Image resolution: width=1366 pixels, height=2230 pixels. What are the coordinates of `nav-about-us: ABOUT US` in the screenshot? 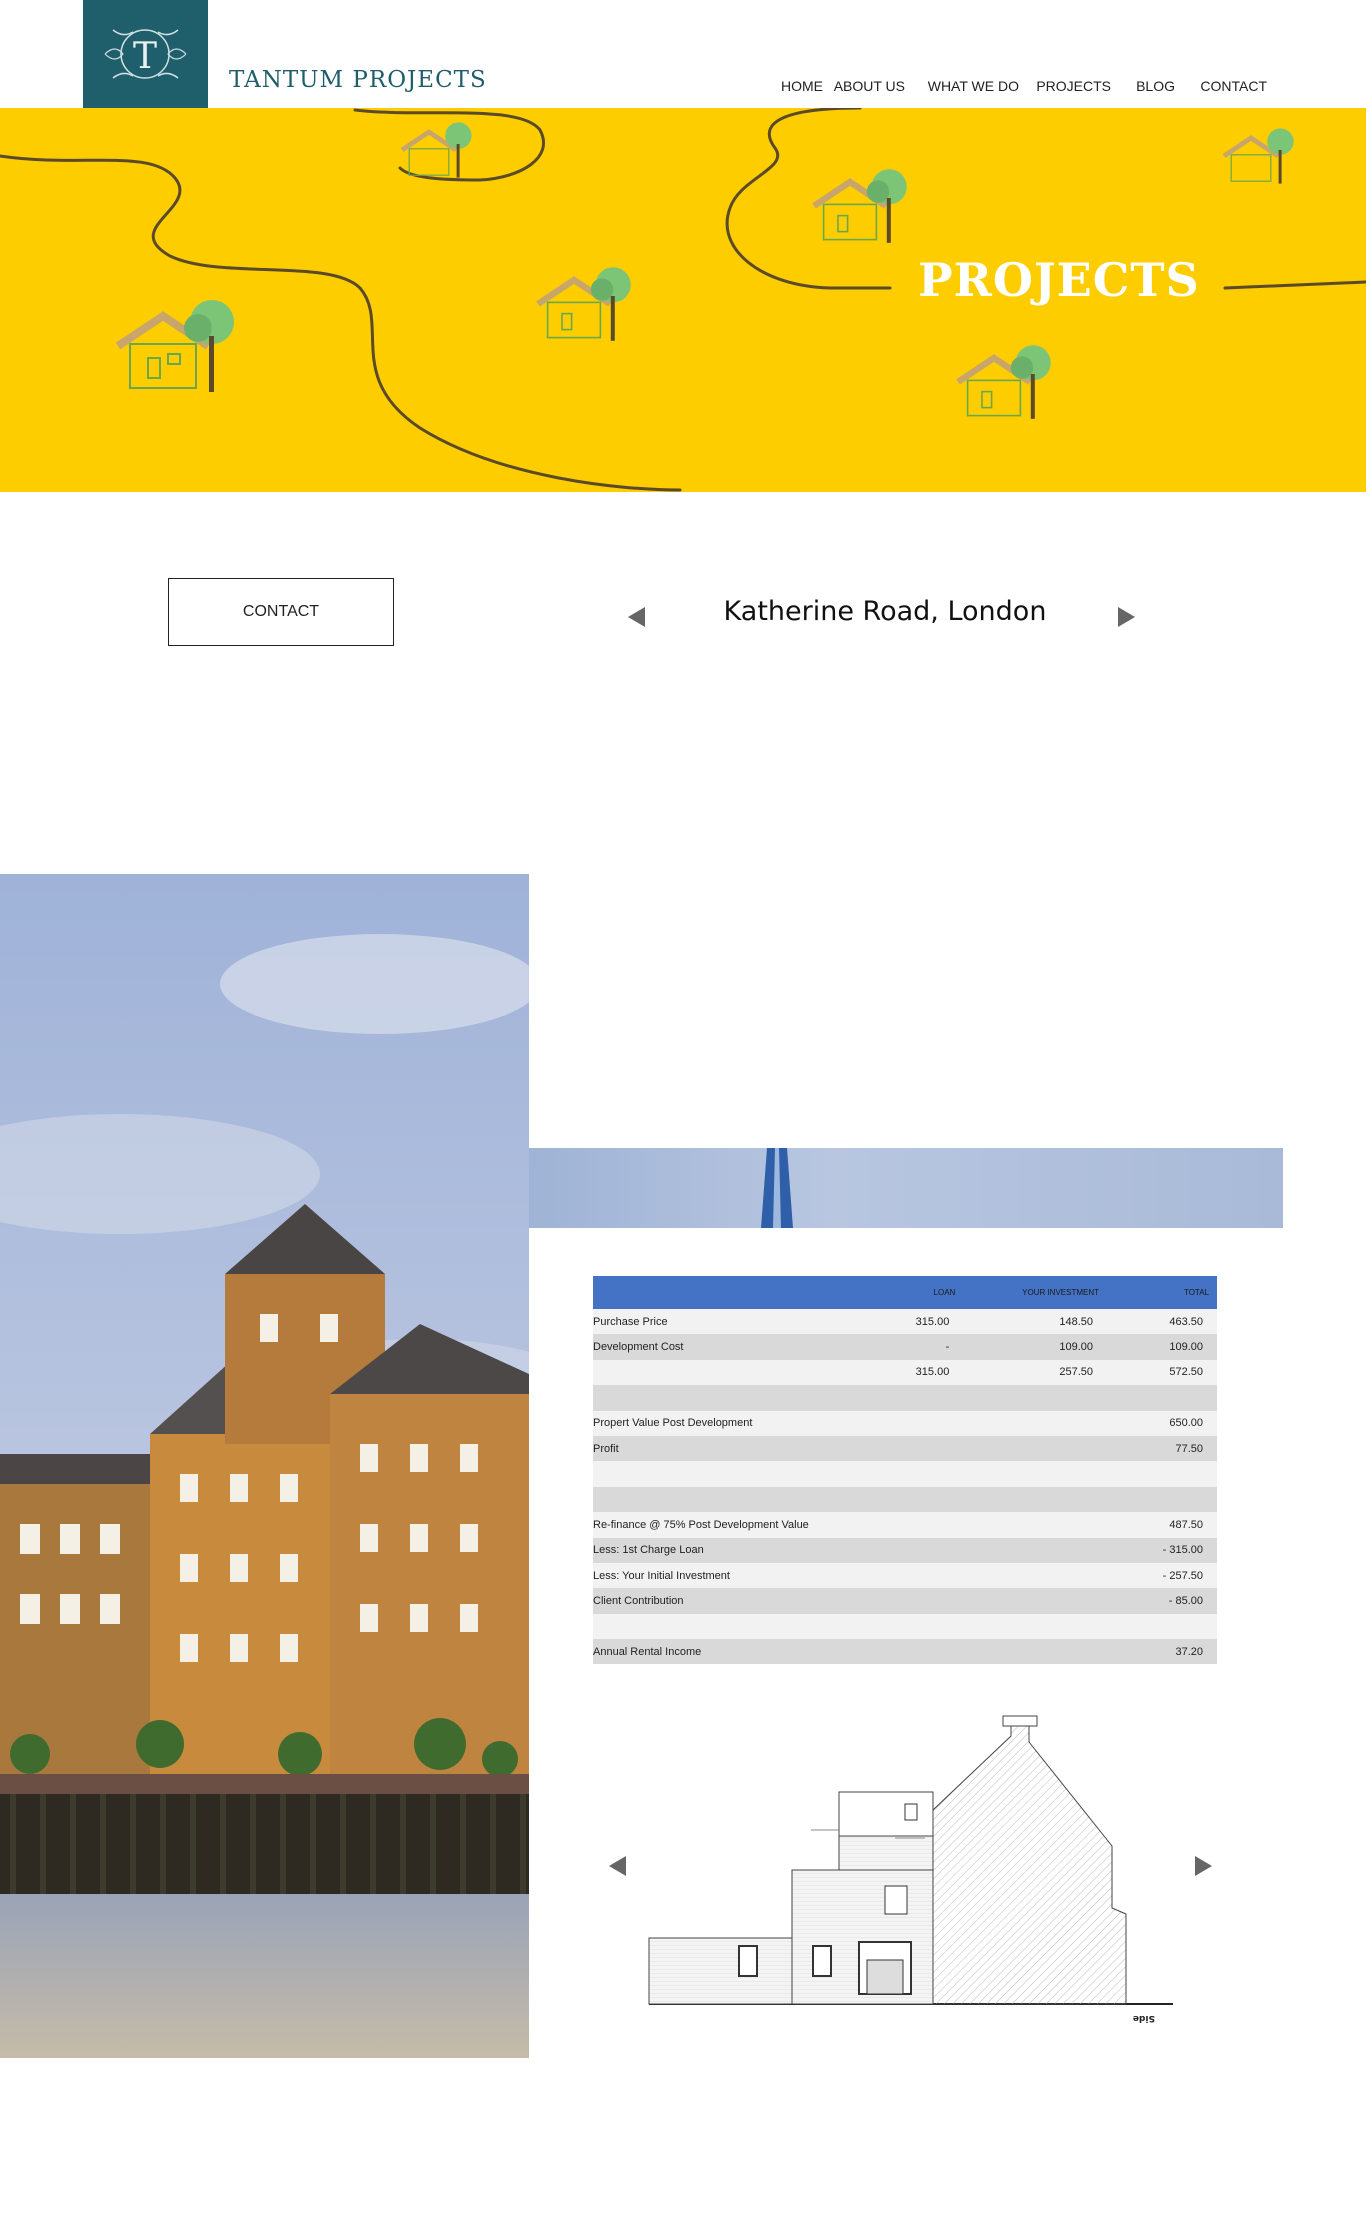 It's located at (869, 86).